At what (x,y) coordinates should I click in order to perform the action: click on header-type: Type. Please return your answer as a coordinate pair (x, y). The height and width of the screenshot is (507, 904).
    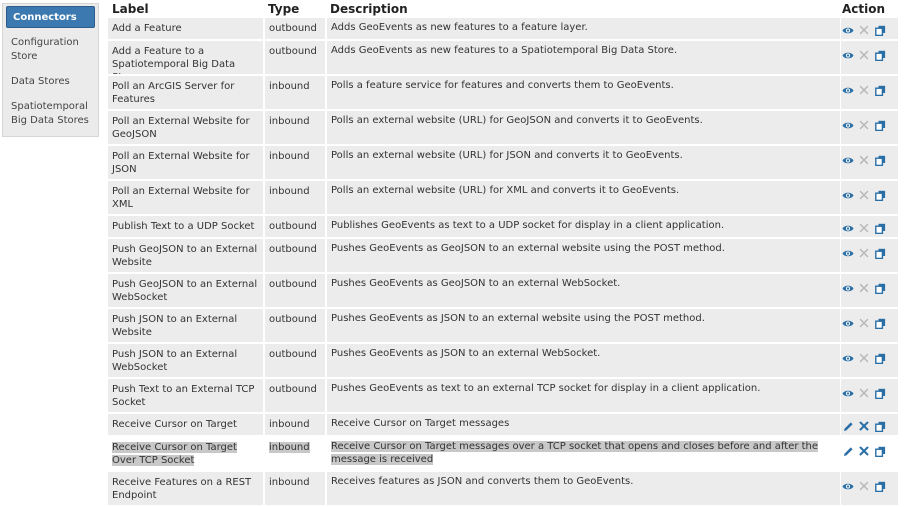
    Looking at the image, I should click on (283, 9).